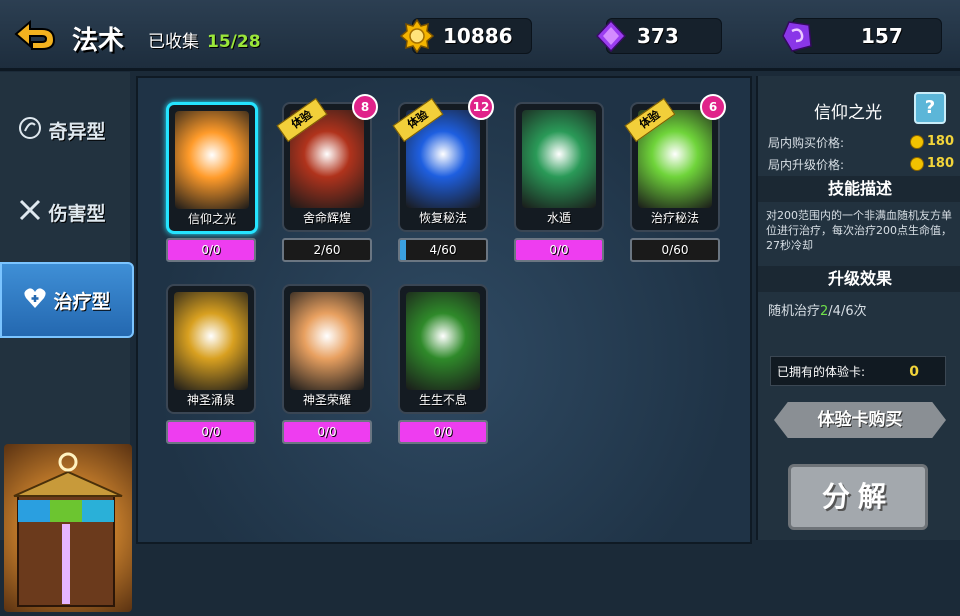  I want to click on card-frame: 神圣涌泉, so click(211, 349).